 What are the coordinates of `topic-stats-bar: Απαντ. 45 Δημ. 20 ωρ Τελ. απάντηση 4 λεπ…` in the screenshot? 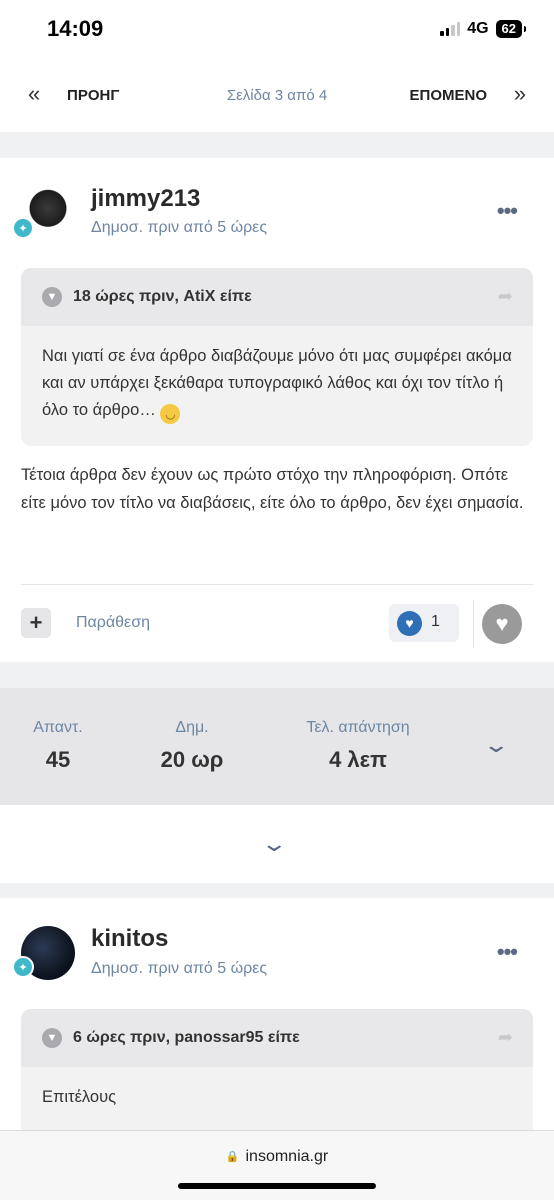 It's located at (277, 746).